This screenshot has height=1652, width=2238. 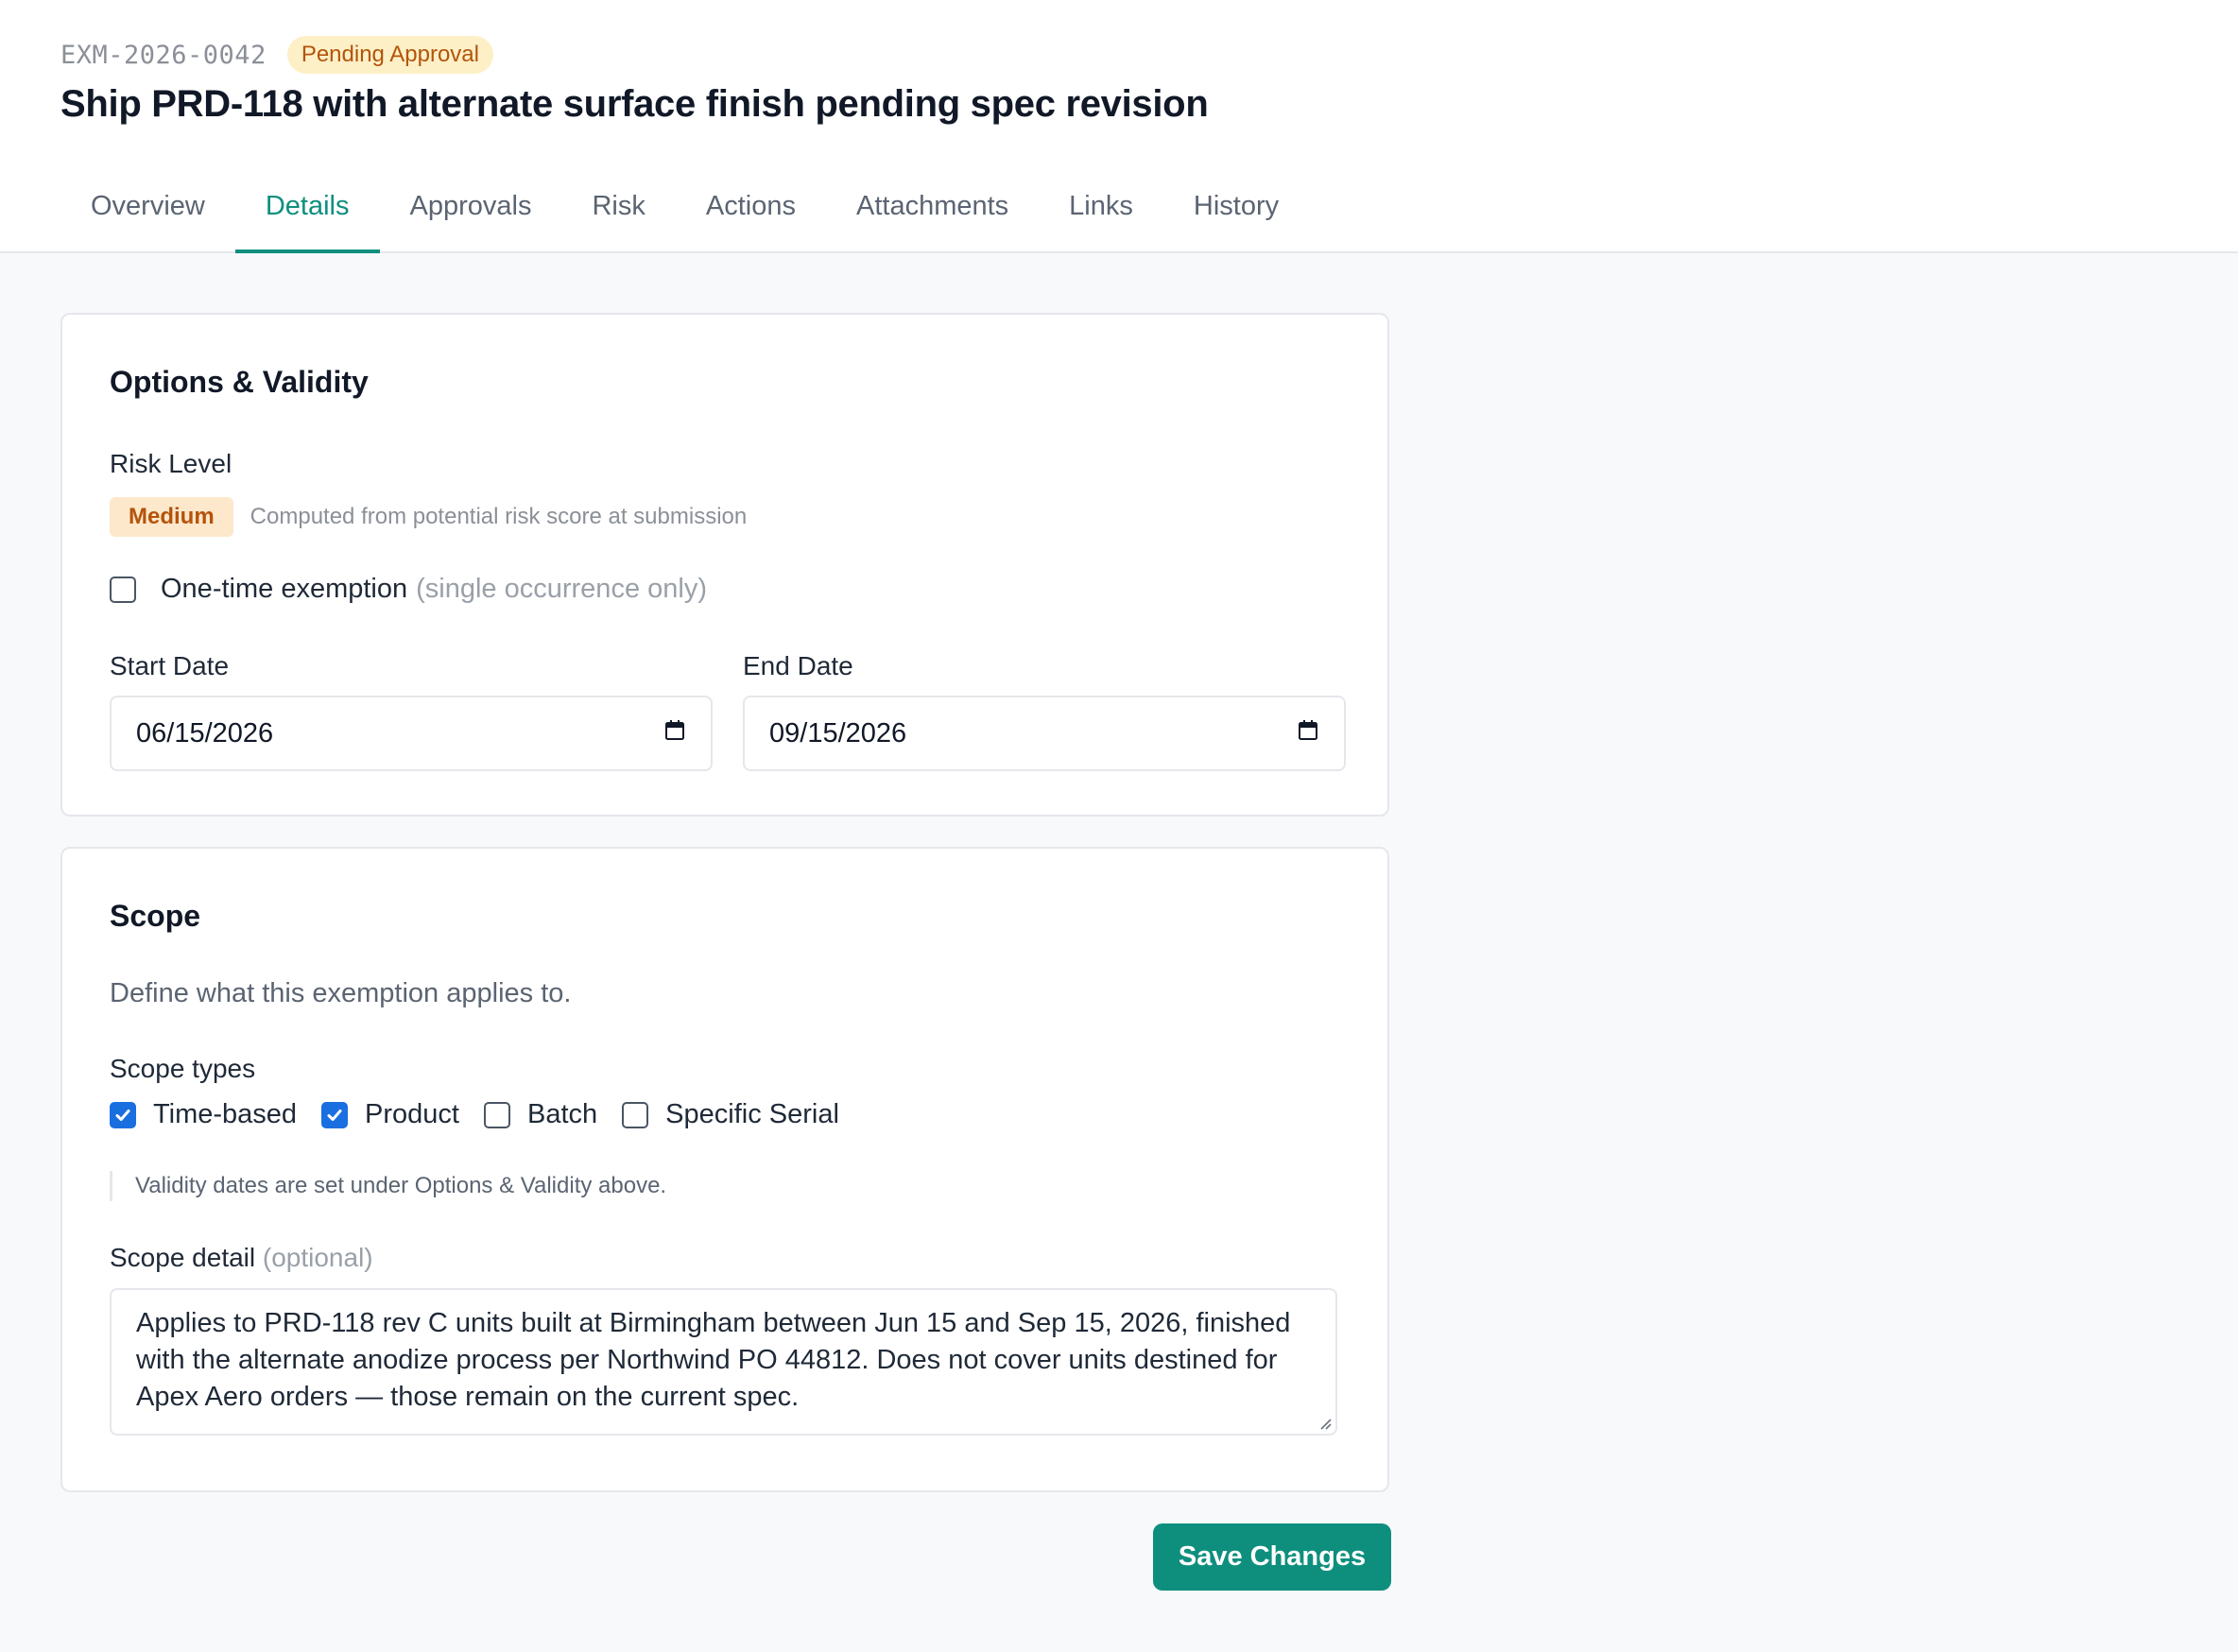 I want to click on one-time-exemption-hint: (single occurrence only), so click(x=561, y=589).